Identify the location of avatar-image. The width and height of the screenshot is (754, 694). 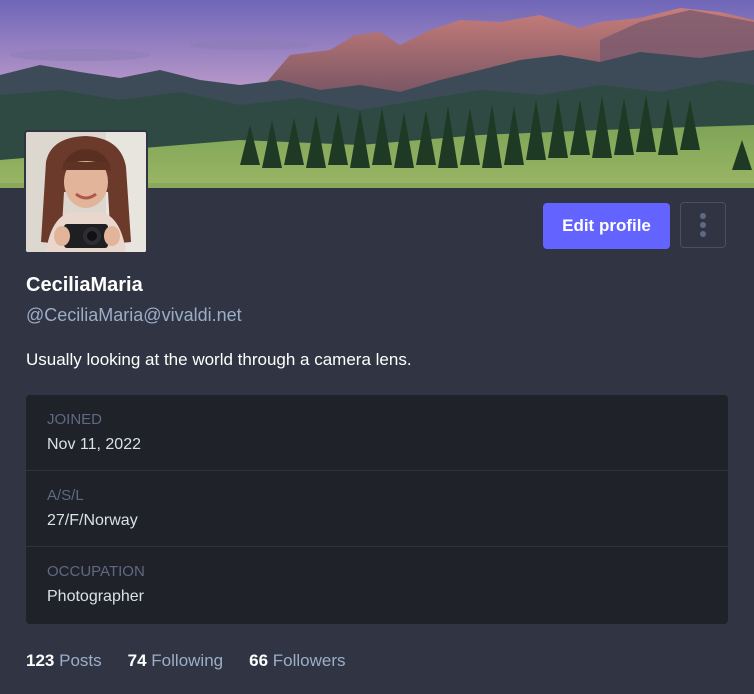
(86, 192).